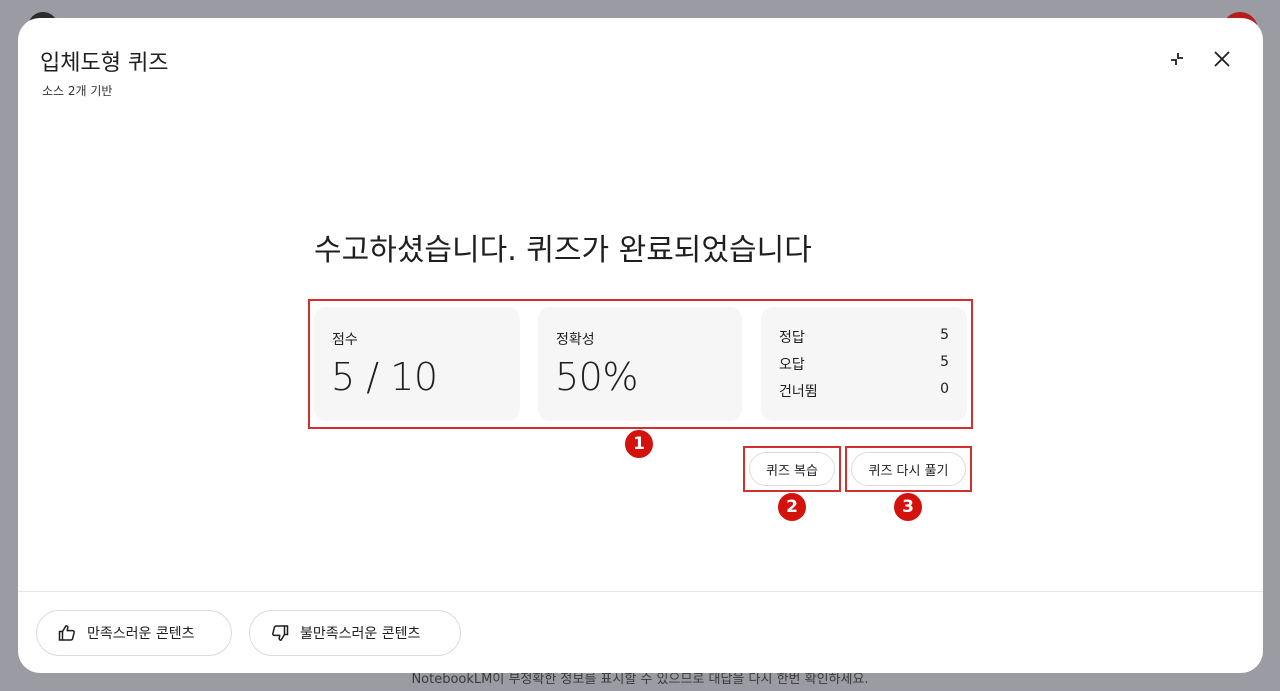 This screenshot has width=1280, height=691. I want to click on dialog-title: 입체도형 퀴즈, so click(104, 63).